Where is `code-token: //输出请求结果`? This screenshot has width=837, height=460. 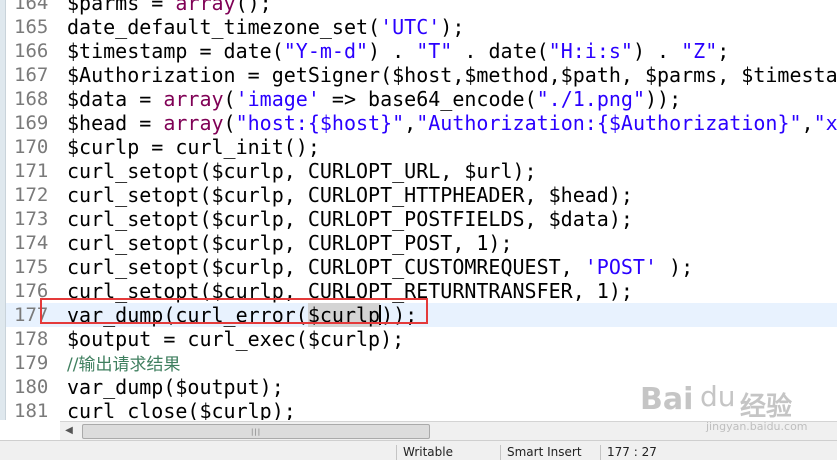 code-token: //输出请求结果 is located at coordinates (124, 365).